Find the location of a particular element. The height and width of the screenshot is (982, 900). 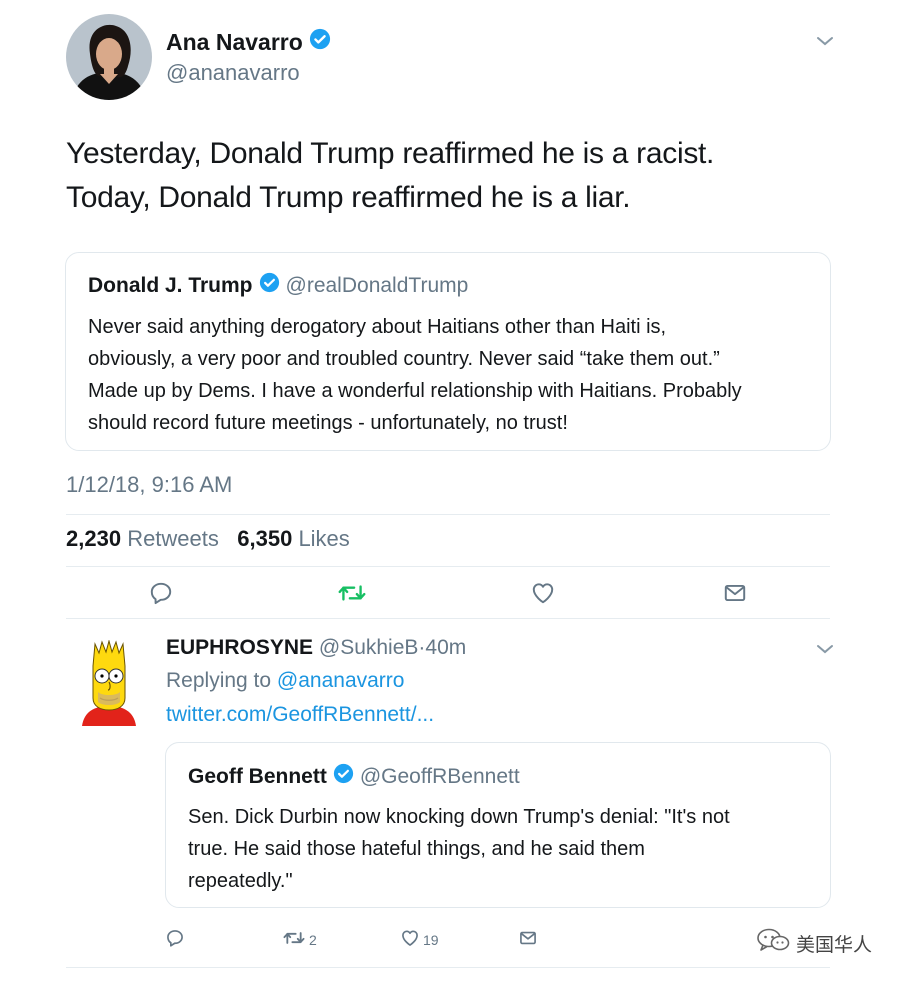

quoted-tweet-header: Donald J. Trump @realDonaldTrump is located at coordinates (278, 285).